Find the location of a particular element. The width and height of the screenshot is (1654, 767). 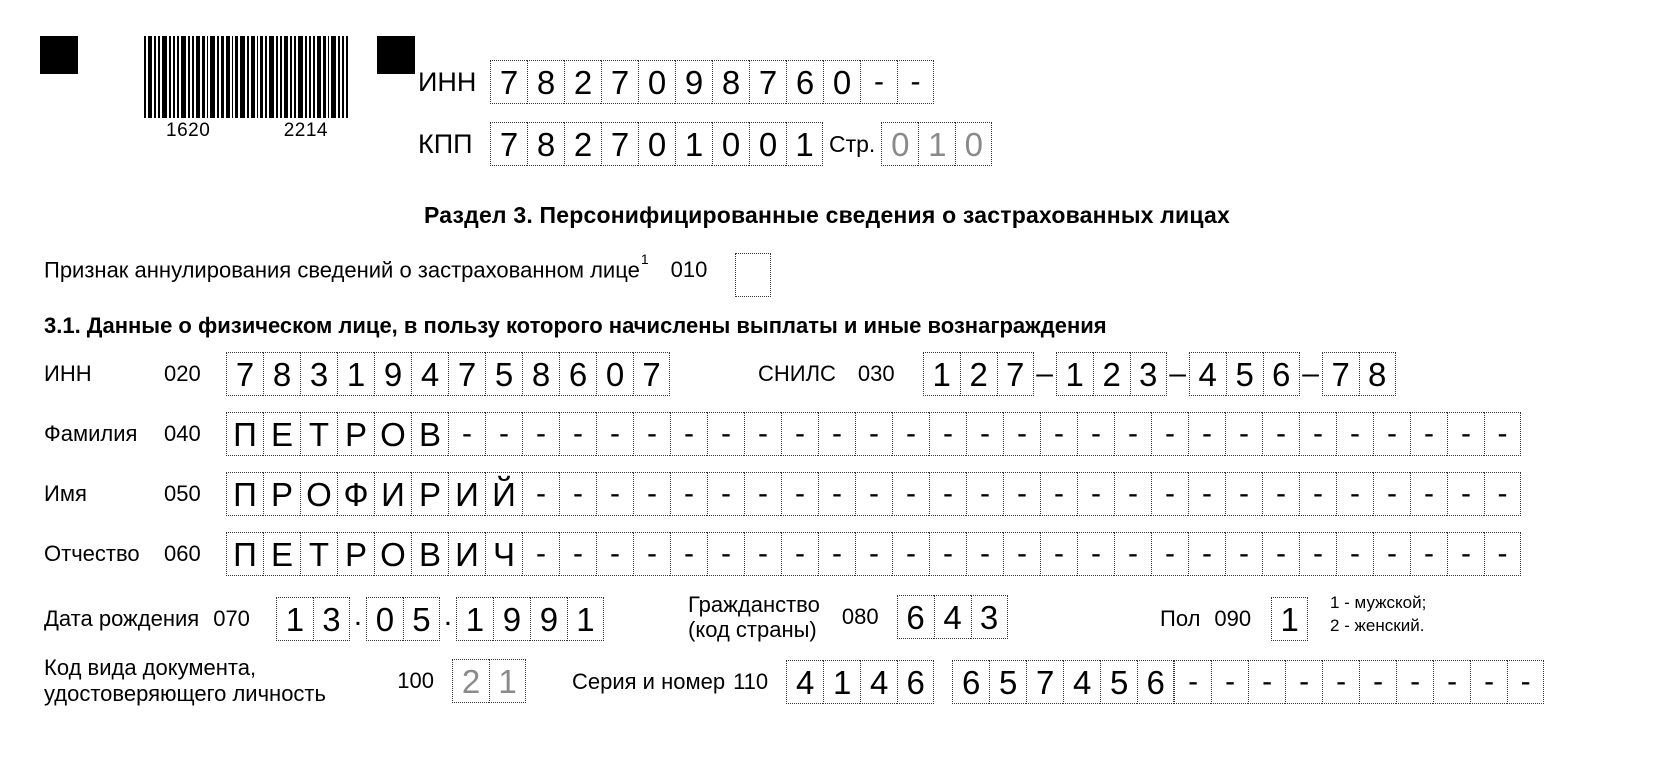

field-snils-group1: 127 is located at coordinates (978, 374).